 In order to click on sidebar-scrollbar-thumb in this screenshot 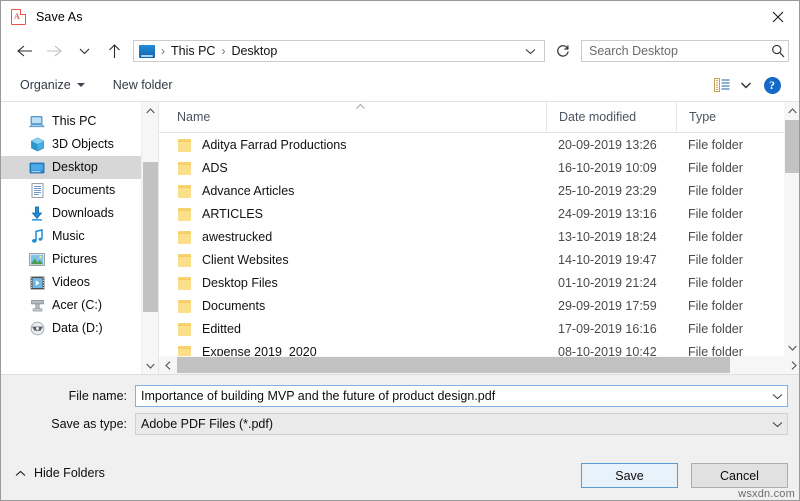, I will do `click(150, 237)`.